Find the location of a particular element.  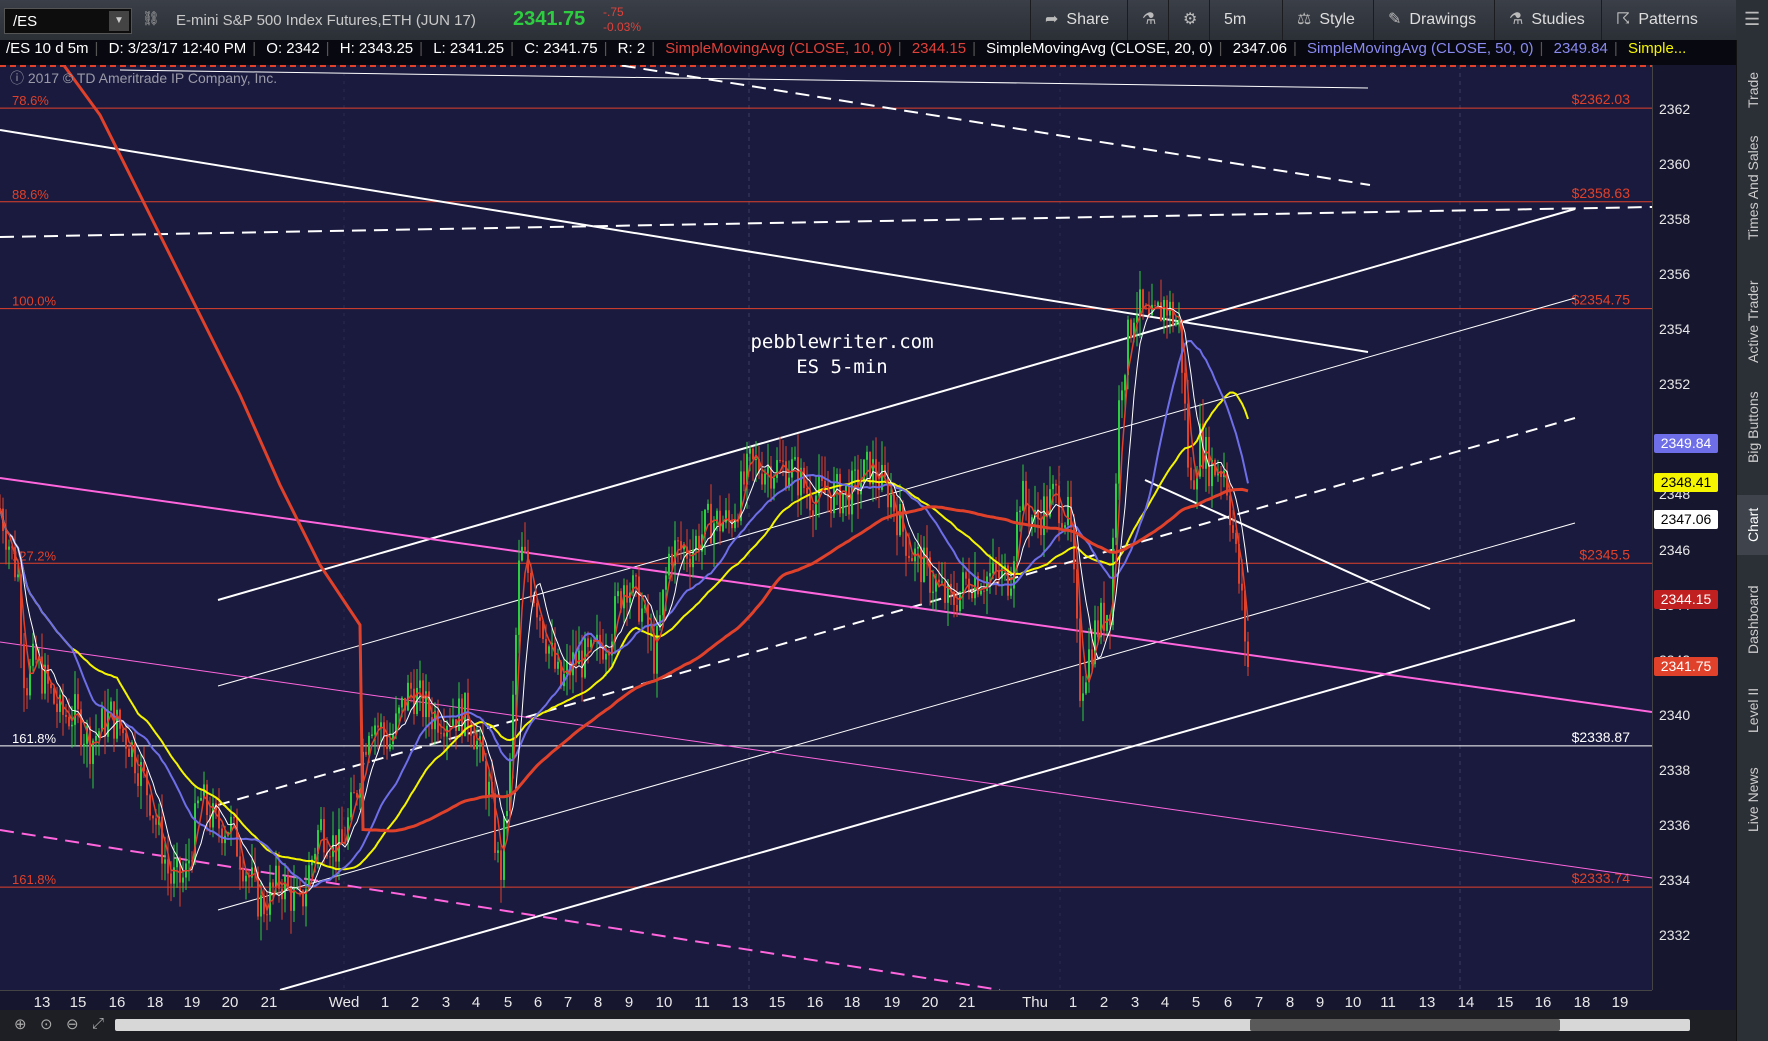

patterns-button: ☈ Patterns is located at coordinates (1668, 20).